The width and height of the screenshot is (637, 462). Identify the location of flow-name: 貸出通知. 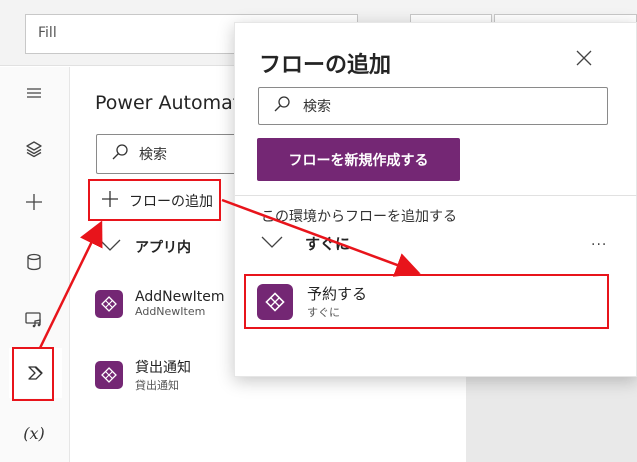
(163, 368).